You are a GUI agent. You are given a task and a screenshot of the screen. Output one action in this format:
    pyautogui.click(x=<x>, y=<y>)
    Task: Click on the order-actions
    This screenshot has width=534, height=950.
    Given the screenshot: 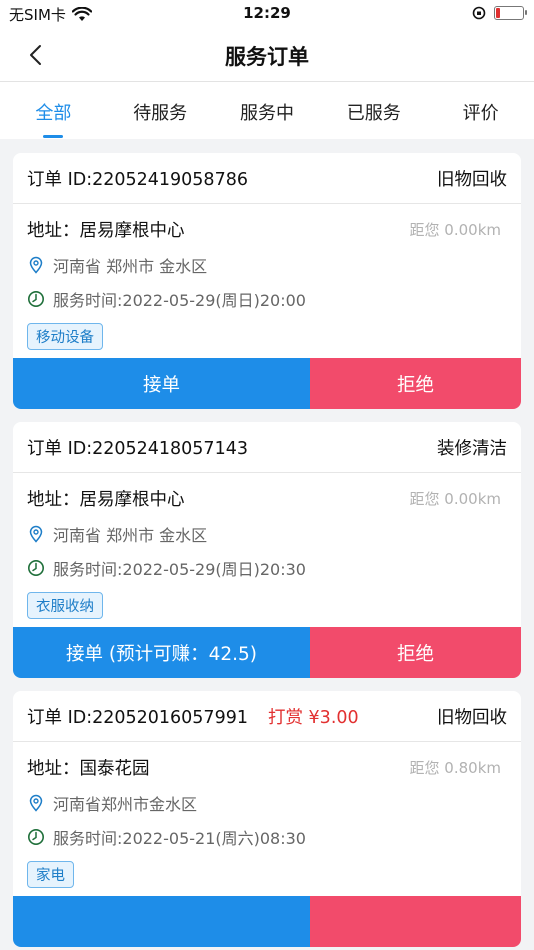 What is the action you would take?
    pyautogui.click(x=267, y=921)
    